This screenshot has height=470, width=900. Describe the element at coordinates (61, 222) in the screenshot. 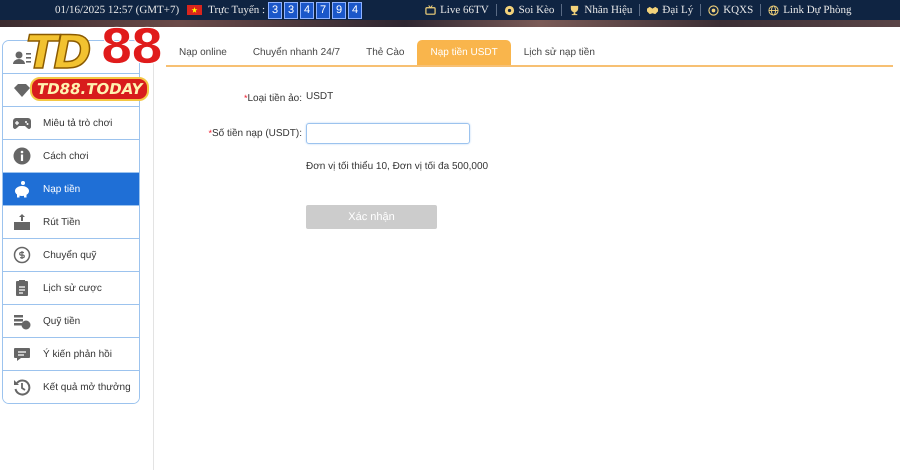

I see `sidebar-label: Rút Tiền` at that location.